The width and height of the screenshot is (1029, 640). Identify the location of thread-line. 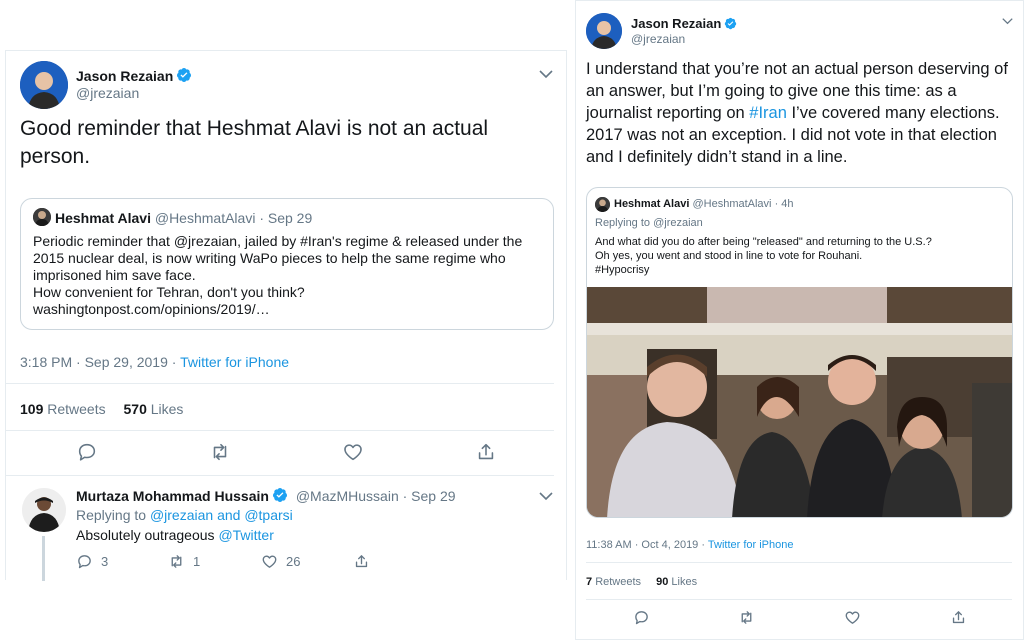
(43, 558).